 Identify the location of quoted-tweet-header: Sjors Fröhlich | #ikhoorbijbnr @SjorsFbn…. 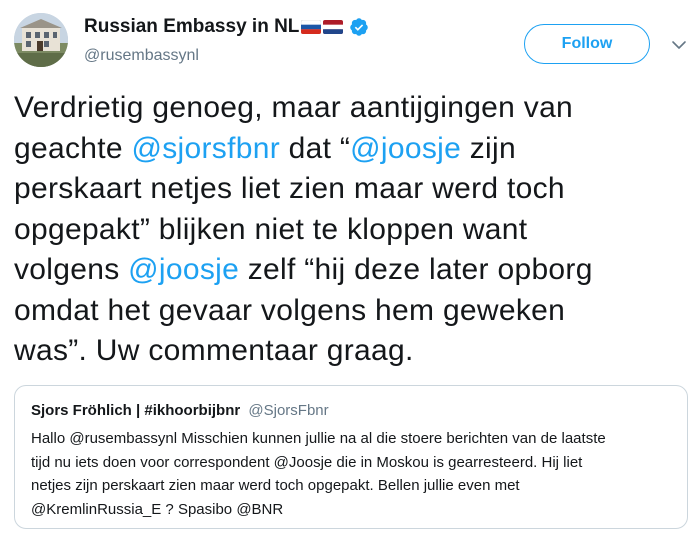
(180, 410).